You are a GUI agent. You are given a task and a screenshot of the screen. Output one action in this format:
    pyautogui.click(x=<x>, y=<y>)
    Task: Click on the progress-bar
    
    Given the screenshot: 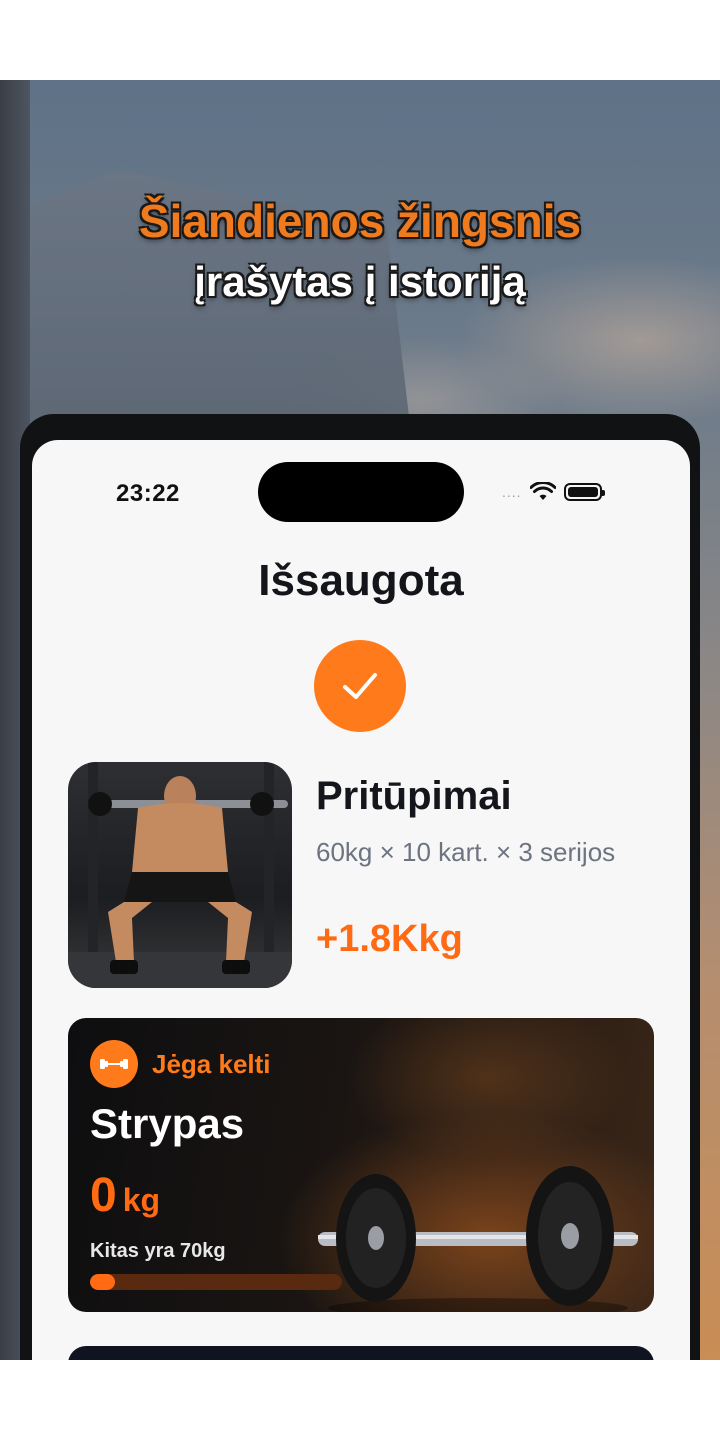 What is the action you would take?
    pyautogui.click(x=216, y=1282)
    